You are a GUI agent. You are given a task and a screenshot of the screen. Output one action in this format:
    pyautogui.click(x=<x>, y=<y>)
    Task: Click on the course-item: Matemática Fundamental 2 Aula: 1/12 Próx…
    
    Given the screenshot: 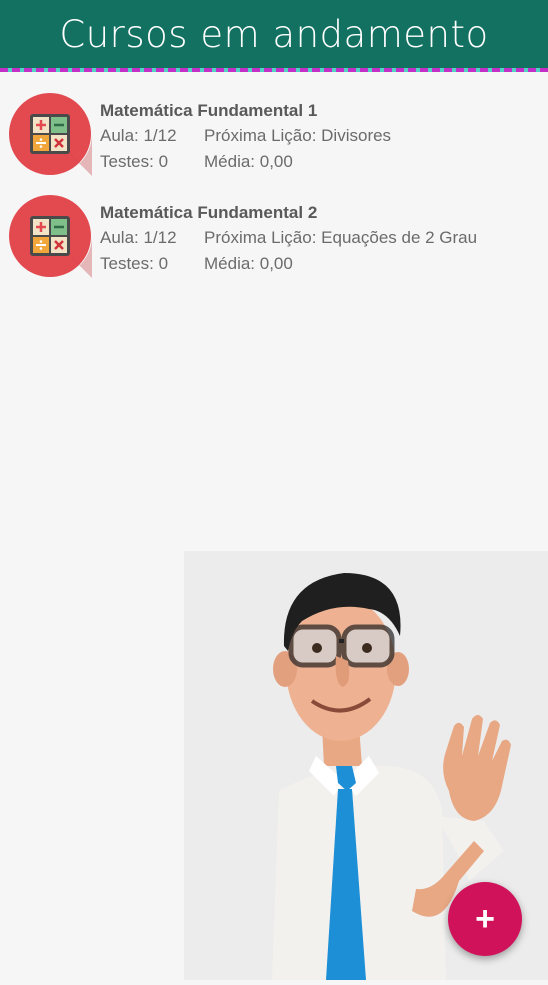 What is the action you would take?
    pyautogui.click(x=273, y=236)
    